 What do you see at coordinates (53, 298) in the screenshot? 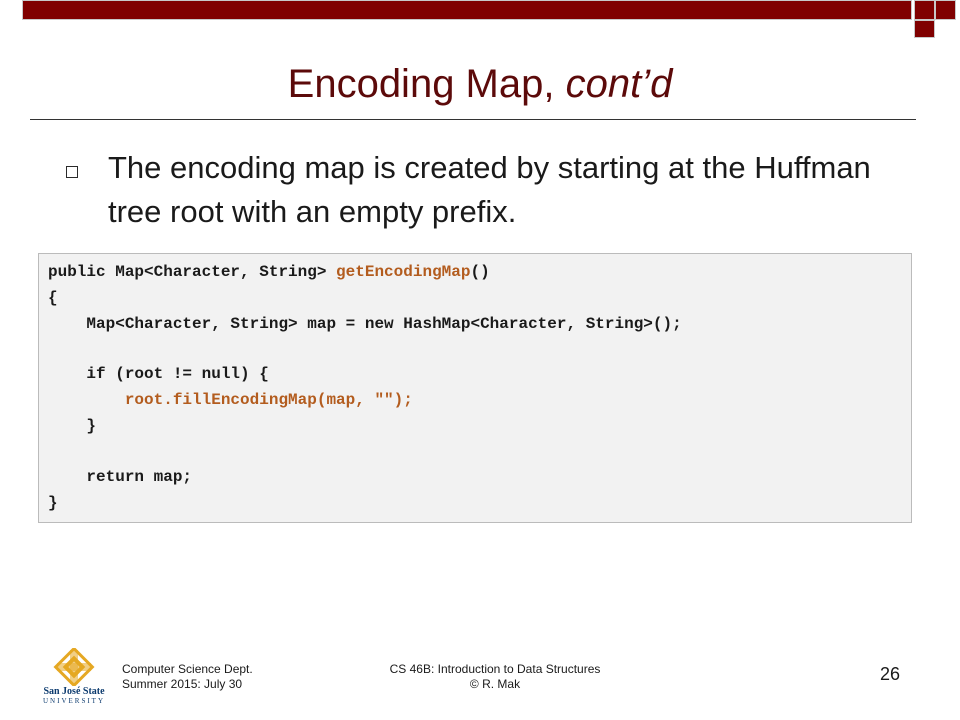
I see `code-line: {` at bounding box center [53, 298].